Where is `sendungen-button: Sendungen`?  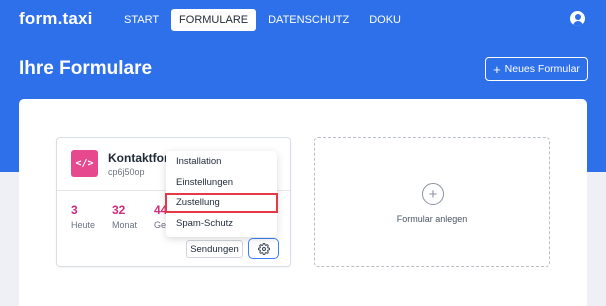
sendungen-button: Sendungen is located at coordinates (214, 249).